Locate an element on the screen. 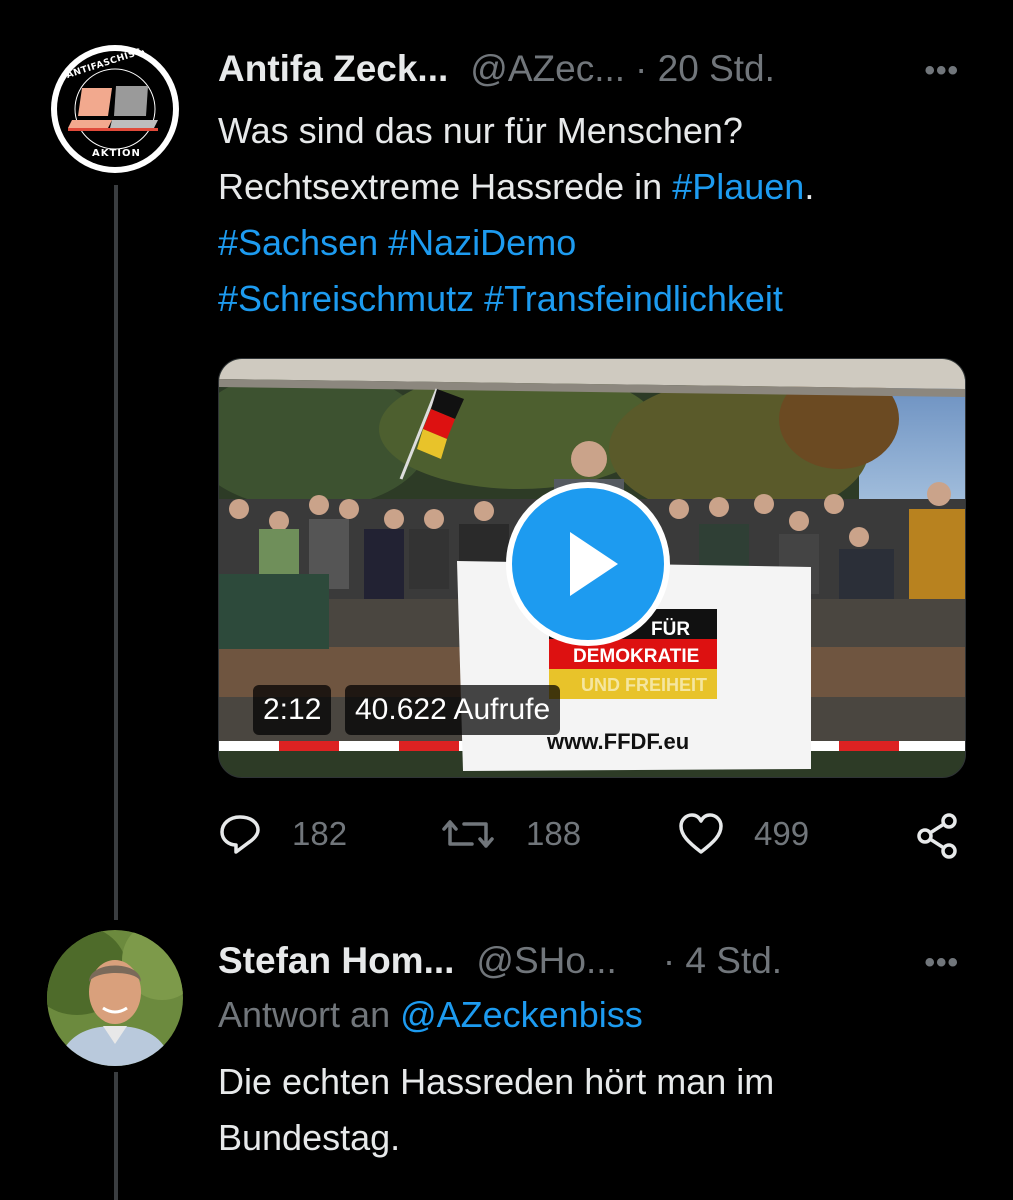  banner-url: www.FFDF.eu is located at coordinates (618, 741).